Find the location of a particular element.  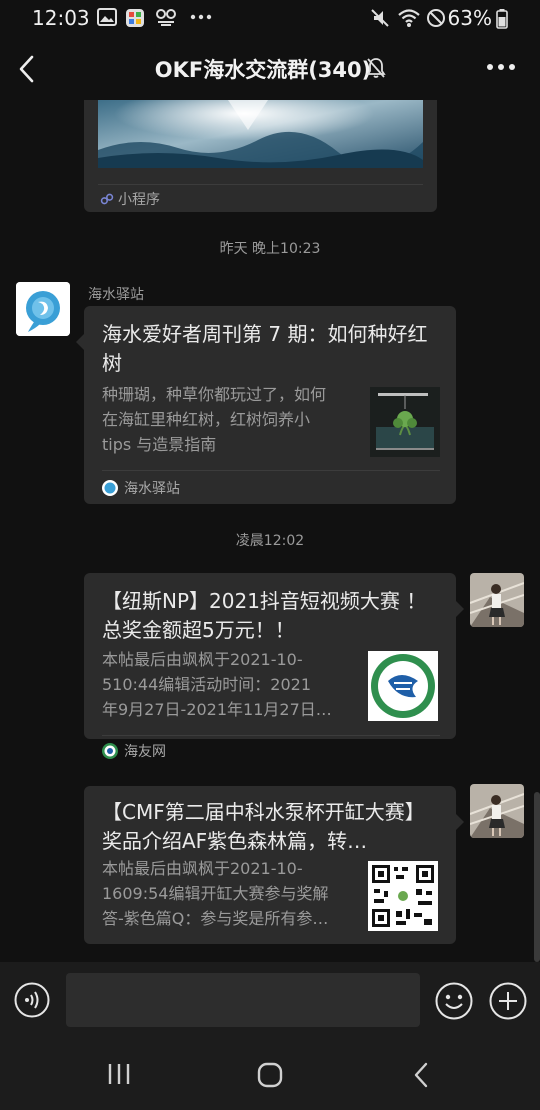

desc-line: 1609:54编辑开缸大赛参与奖解 is located at coordinates (215, 893).